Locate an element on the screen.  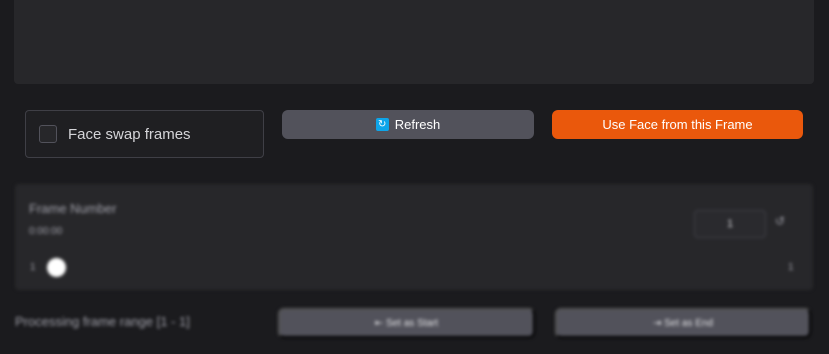
use-face-button: Use Face from this Frame is located at coordinates (677, 124).